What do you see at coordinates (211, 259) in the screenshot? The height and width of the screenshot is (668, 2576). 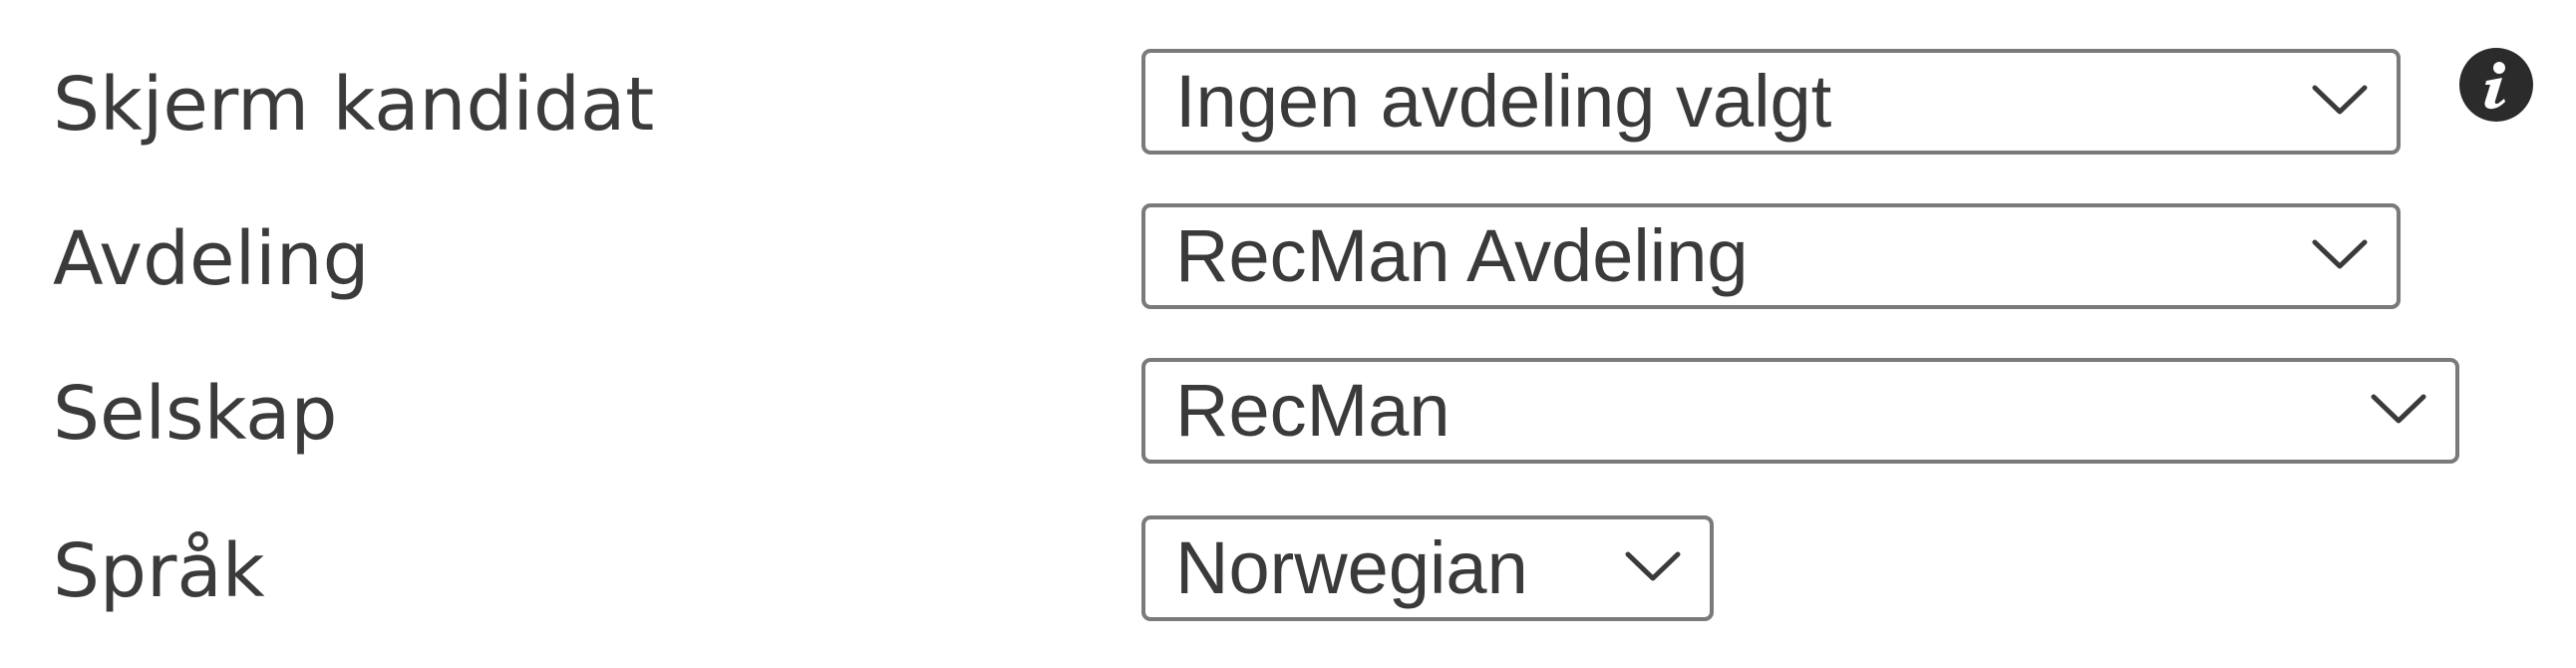 I see `avdeling-label: Avdeling` at bounding box center [211, 259].